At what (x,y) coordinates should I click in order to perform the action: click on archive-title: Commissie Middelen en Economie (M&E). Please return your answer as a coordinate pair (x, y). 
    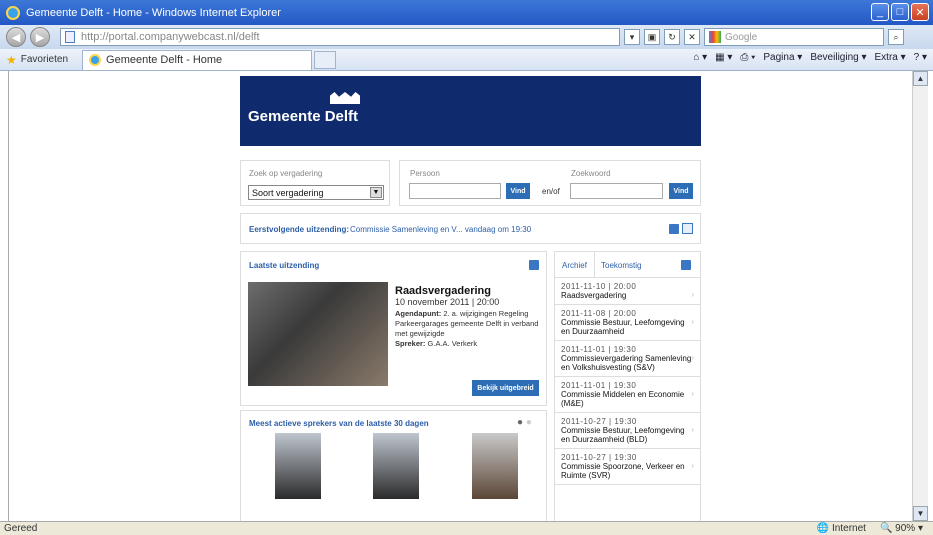
    Looking at the image, I should click on (623, 399).